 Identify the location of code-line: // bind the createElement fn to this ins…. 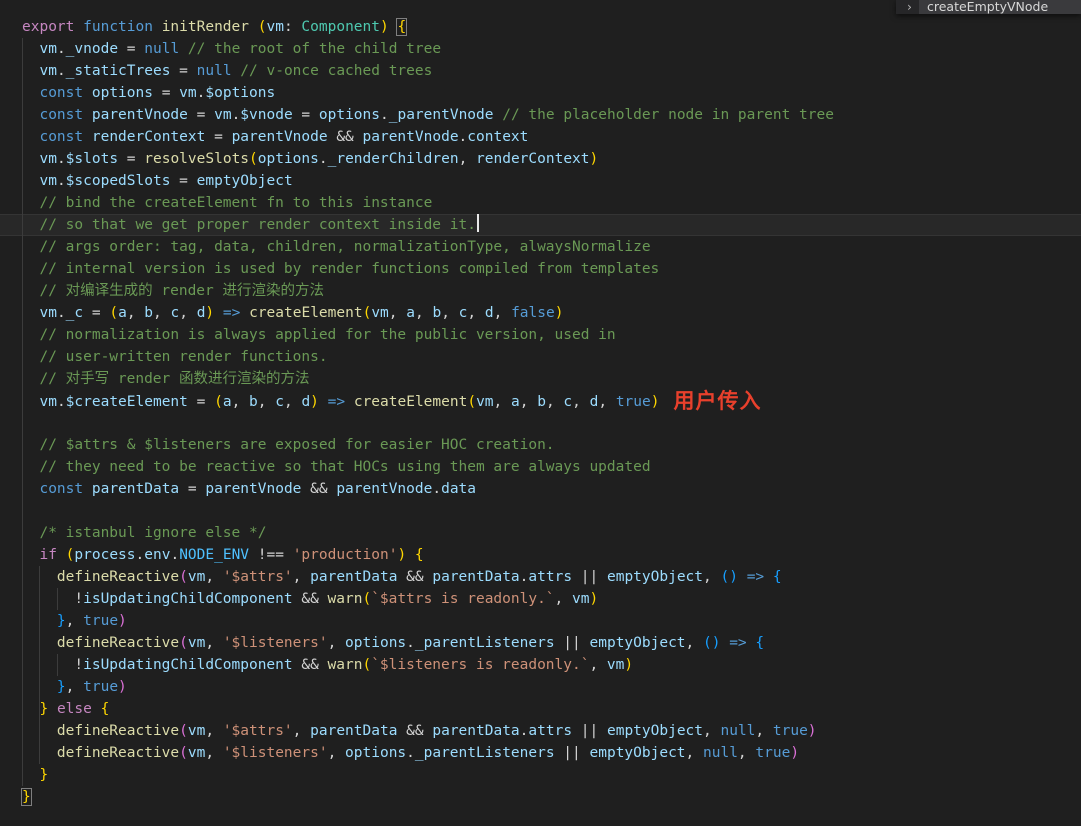
(551, 203).